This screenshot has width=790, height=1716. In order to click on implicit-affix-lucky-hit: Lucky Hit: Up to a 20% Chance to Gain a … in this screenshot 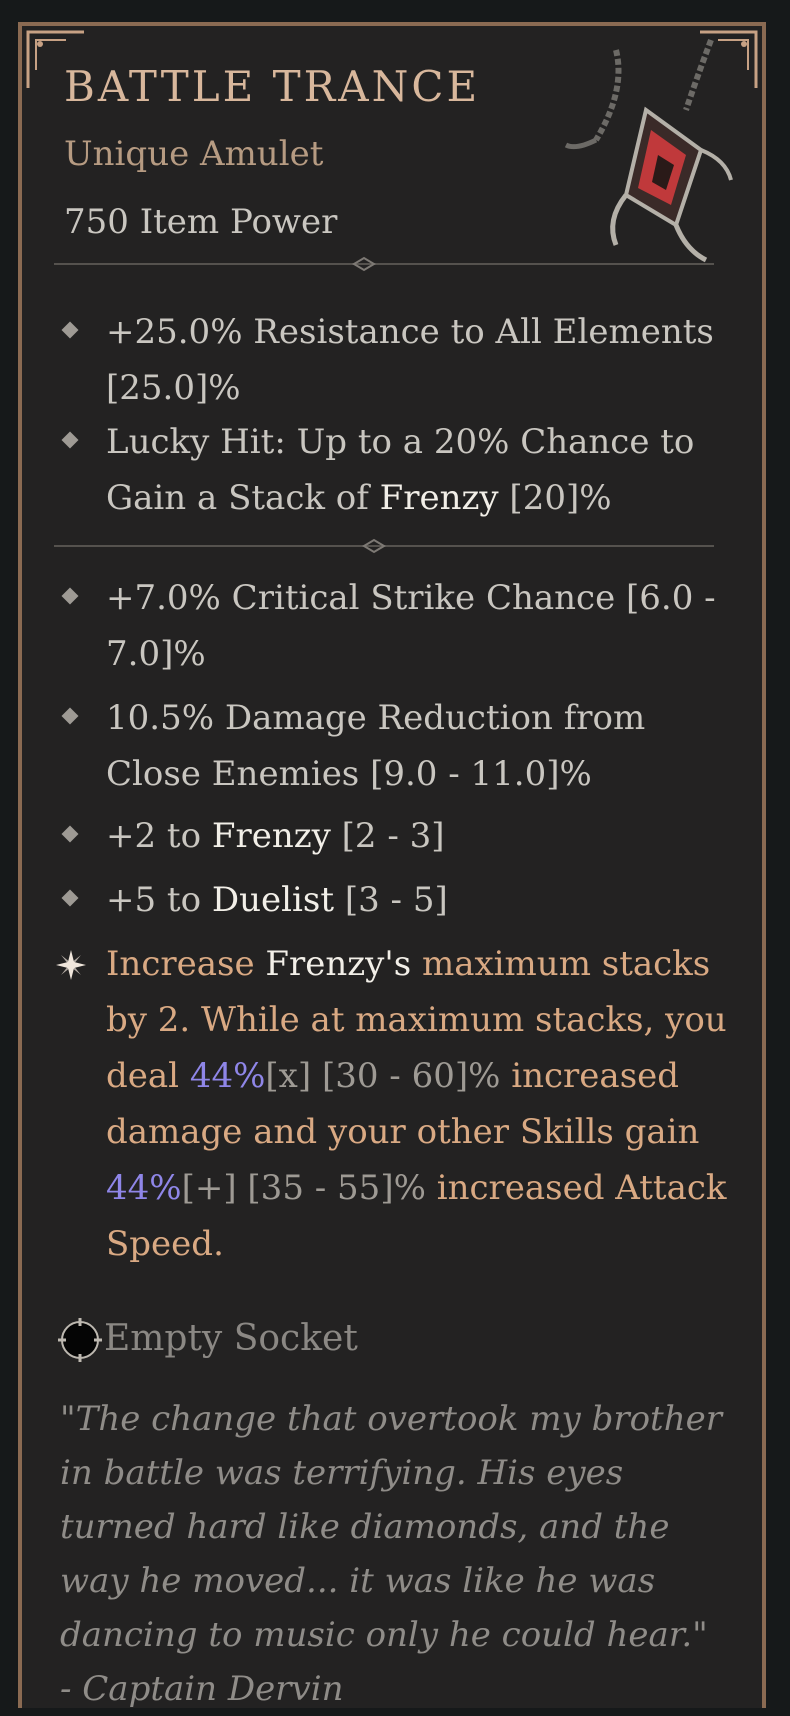, I will do `click(398, 470)`.